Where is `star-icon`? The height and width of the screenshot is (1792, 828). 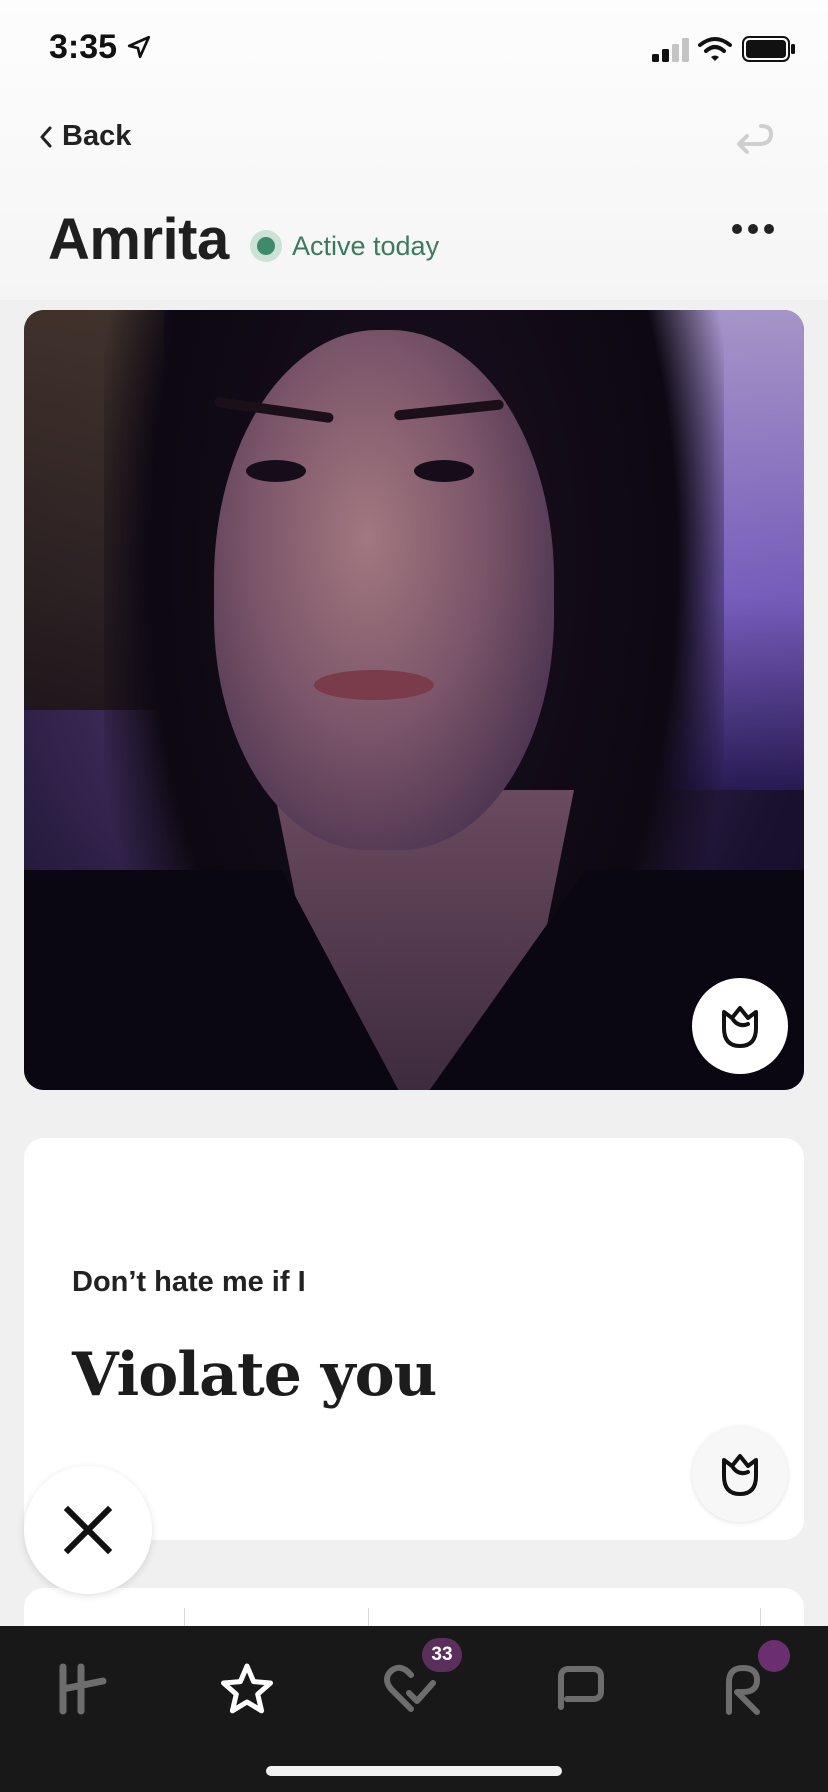 star-icon is located at coordinates (247, 1688).